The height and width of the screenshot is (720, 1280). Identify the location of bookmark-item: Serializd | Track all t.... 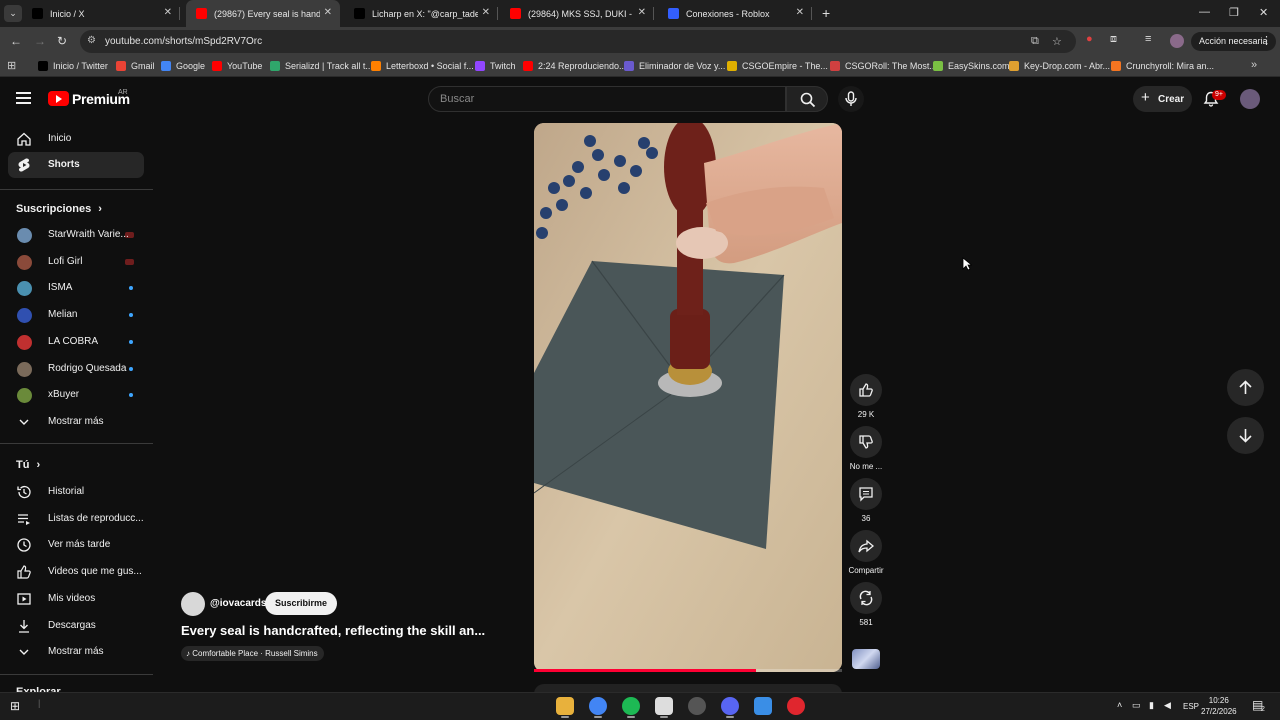
(321, 66).